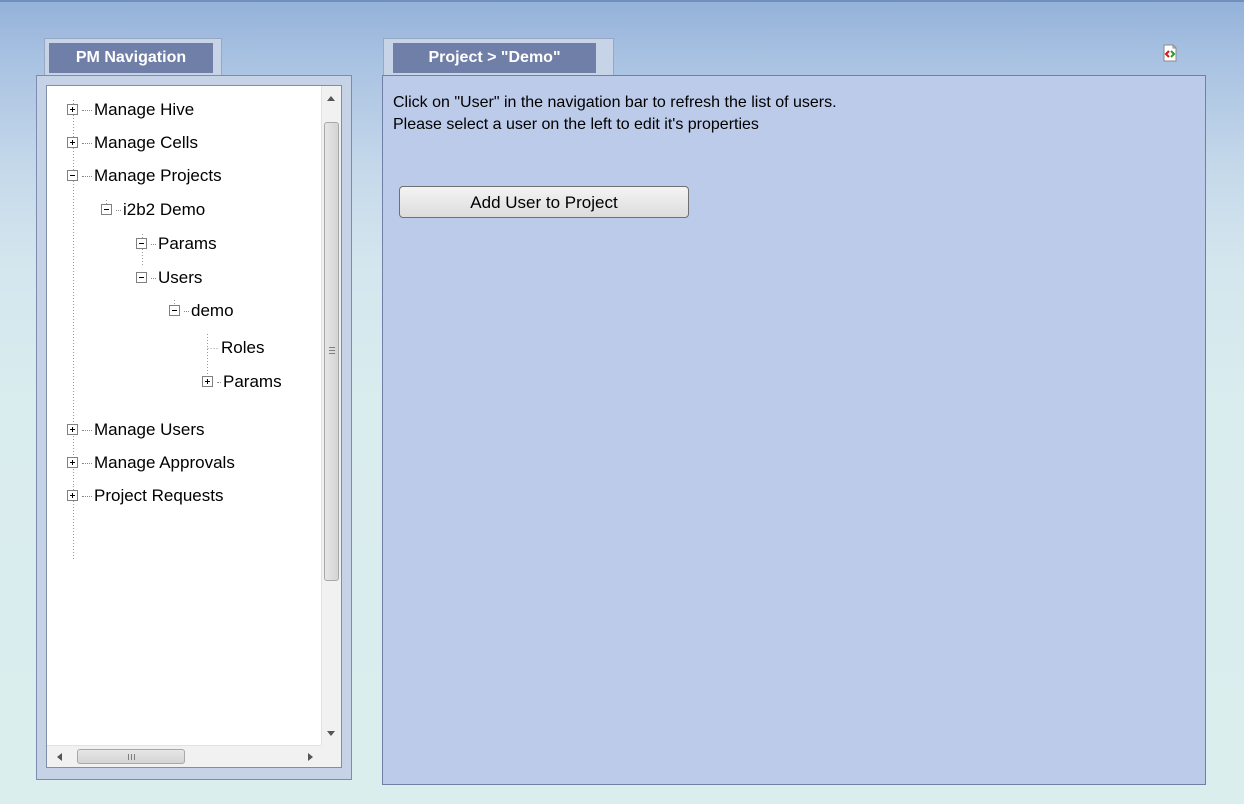 The height and width of the screenshot is (804, 1244). Describe the element at coordinates (242, 348) in the screenshot. I see `tree-item-roles: Roles` at that location.